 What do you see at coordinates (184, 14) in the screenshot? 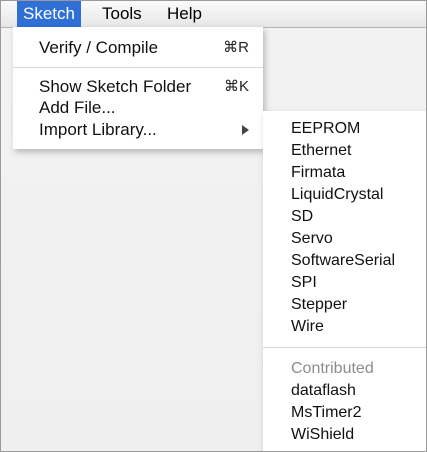
I see `menubar-help: Help` at bounding box center [184, 14].